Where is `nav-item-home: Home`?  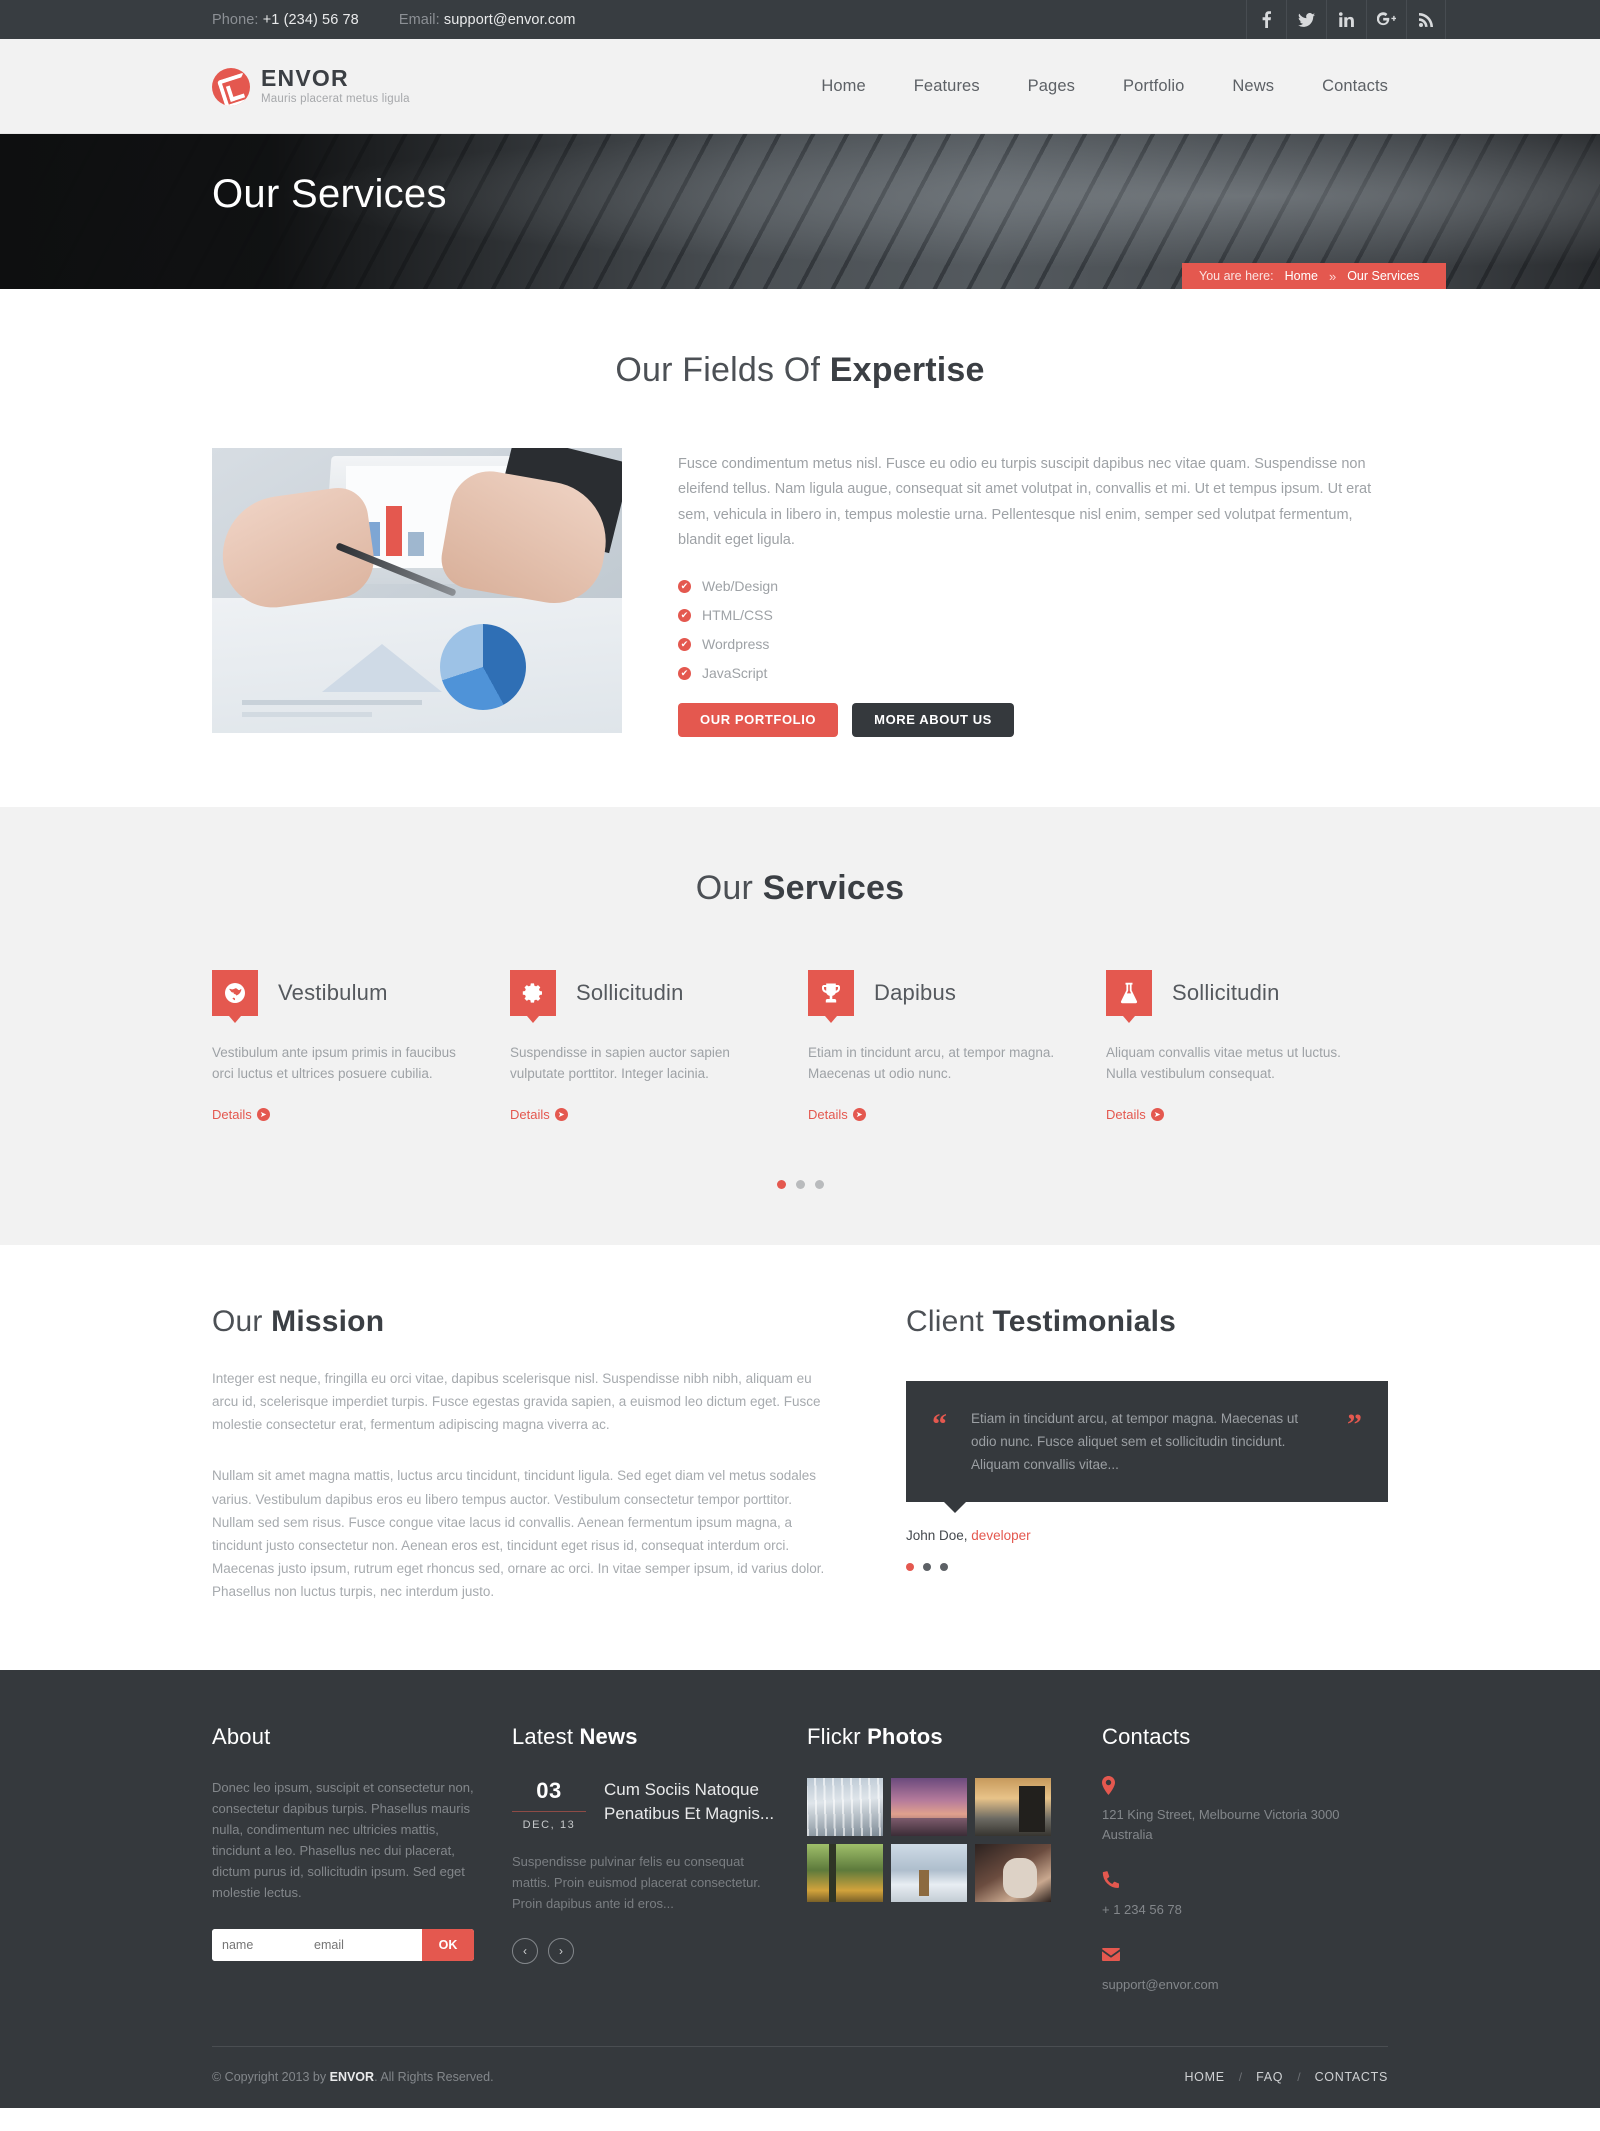 nav-item-home: Home is located at coordinates (843, 86).